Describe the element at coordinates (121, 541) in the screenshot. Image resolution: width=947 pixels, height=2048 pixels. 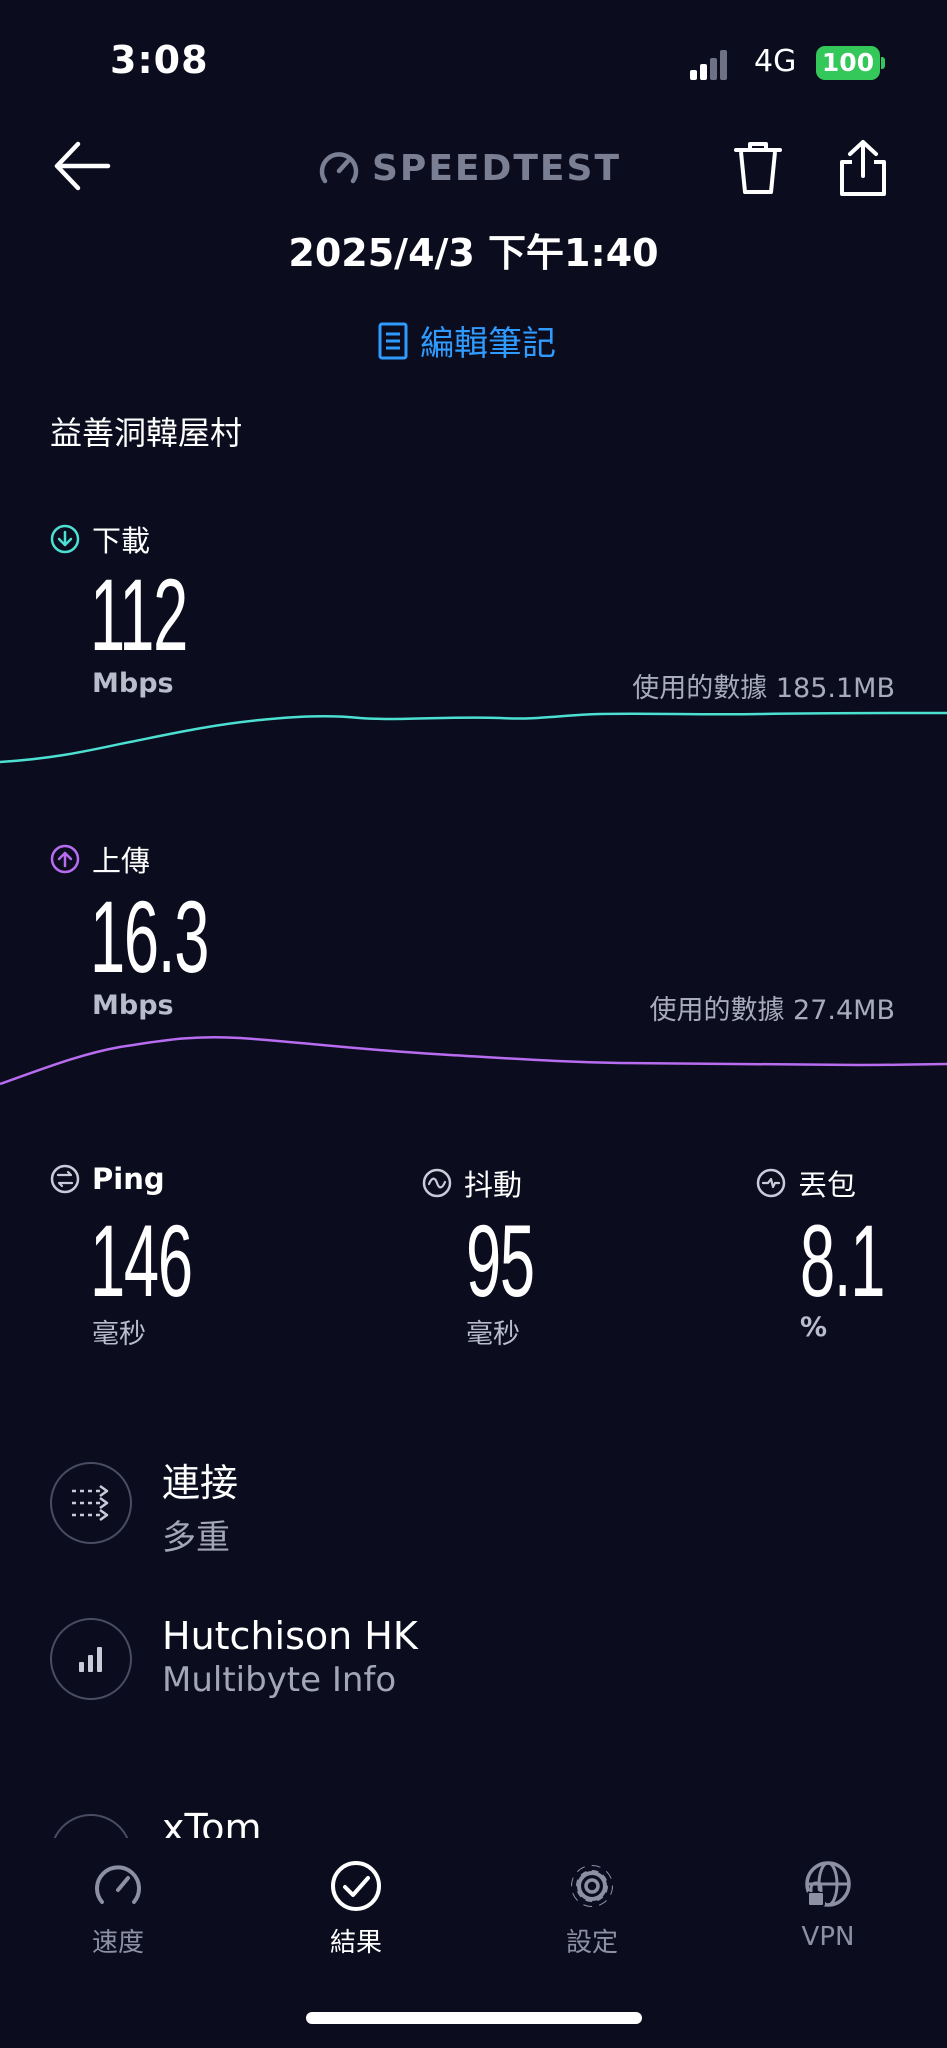
I see `download-label-text: 下載` at that location.